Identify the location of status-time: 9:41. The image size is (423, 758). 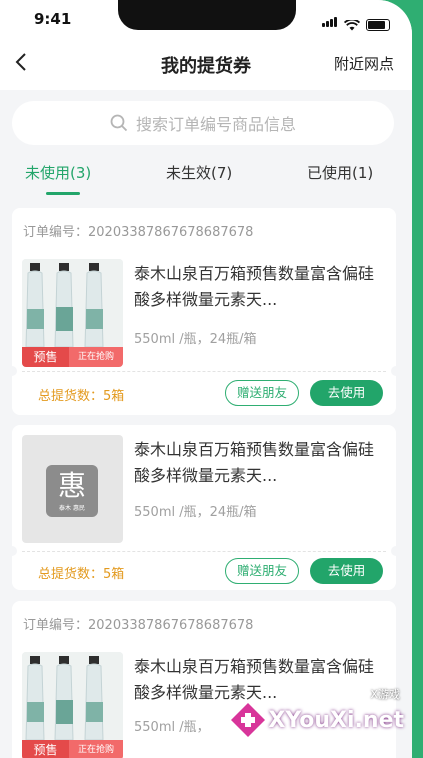
(53, 19).